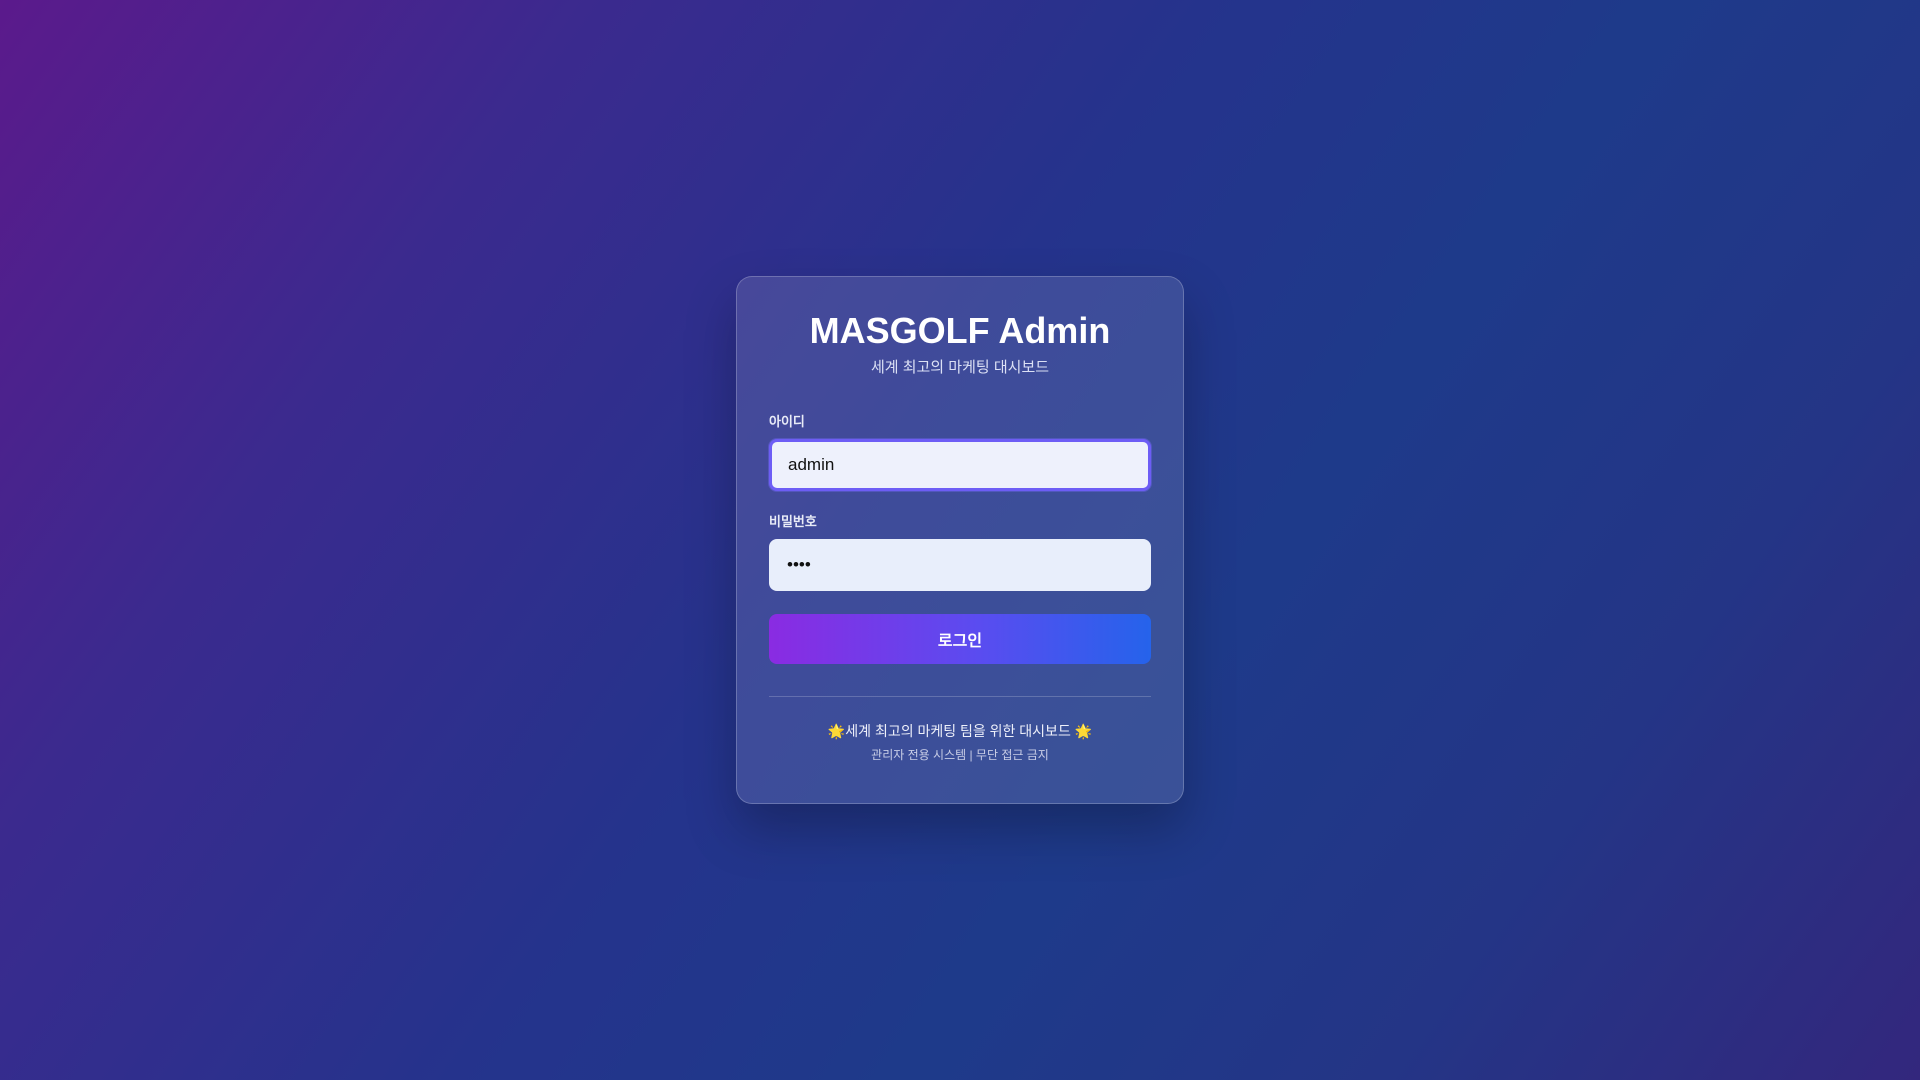 The image size is (1920, 1080). I want to click on username-input, so click(960, 465).